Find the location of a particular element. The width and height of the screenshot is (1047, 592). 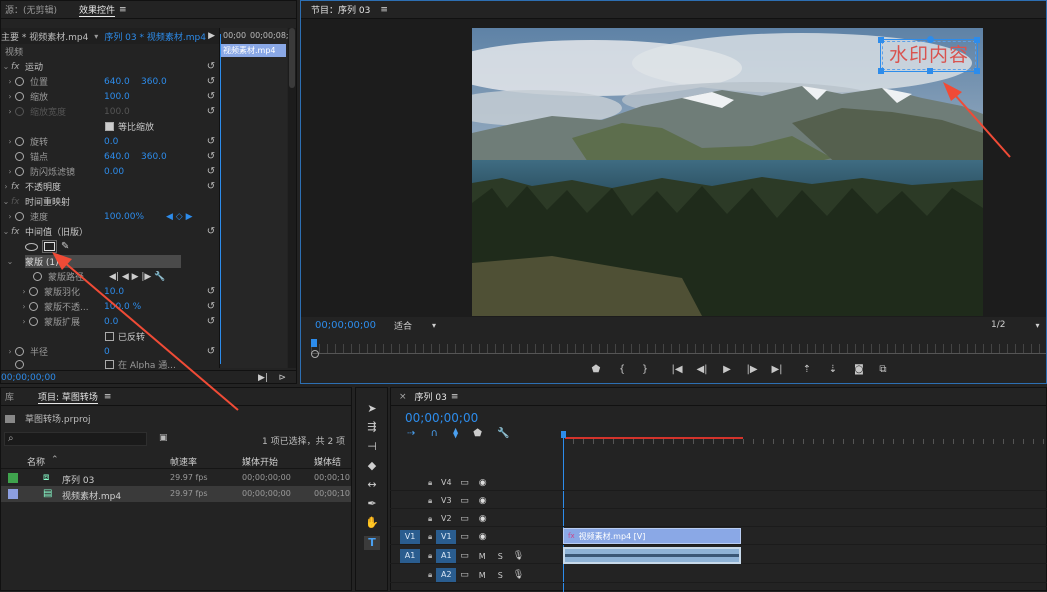

tab-project: 项目: 草图转场 is located at coordinates (68, 397).